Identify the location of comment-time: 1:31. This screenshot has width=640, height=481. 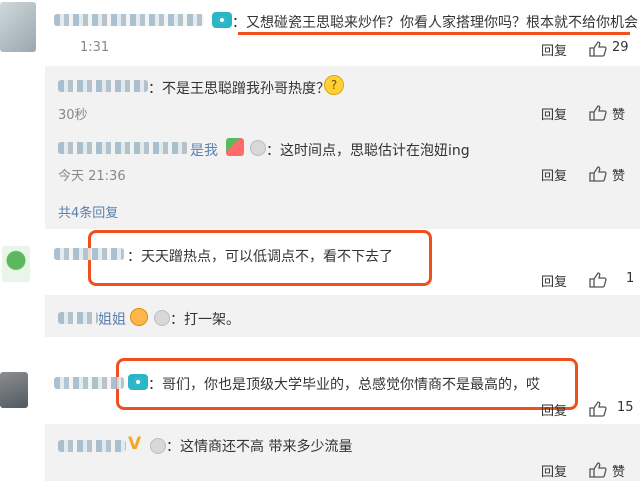
(95, 47).